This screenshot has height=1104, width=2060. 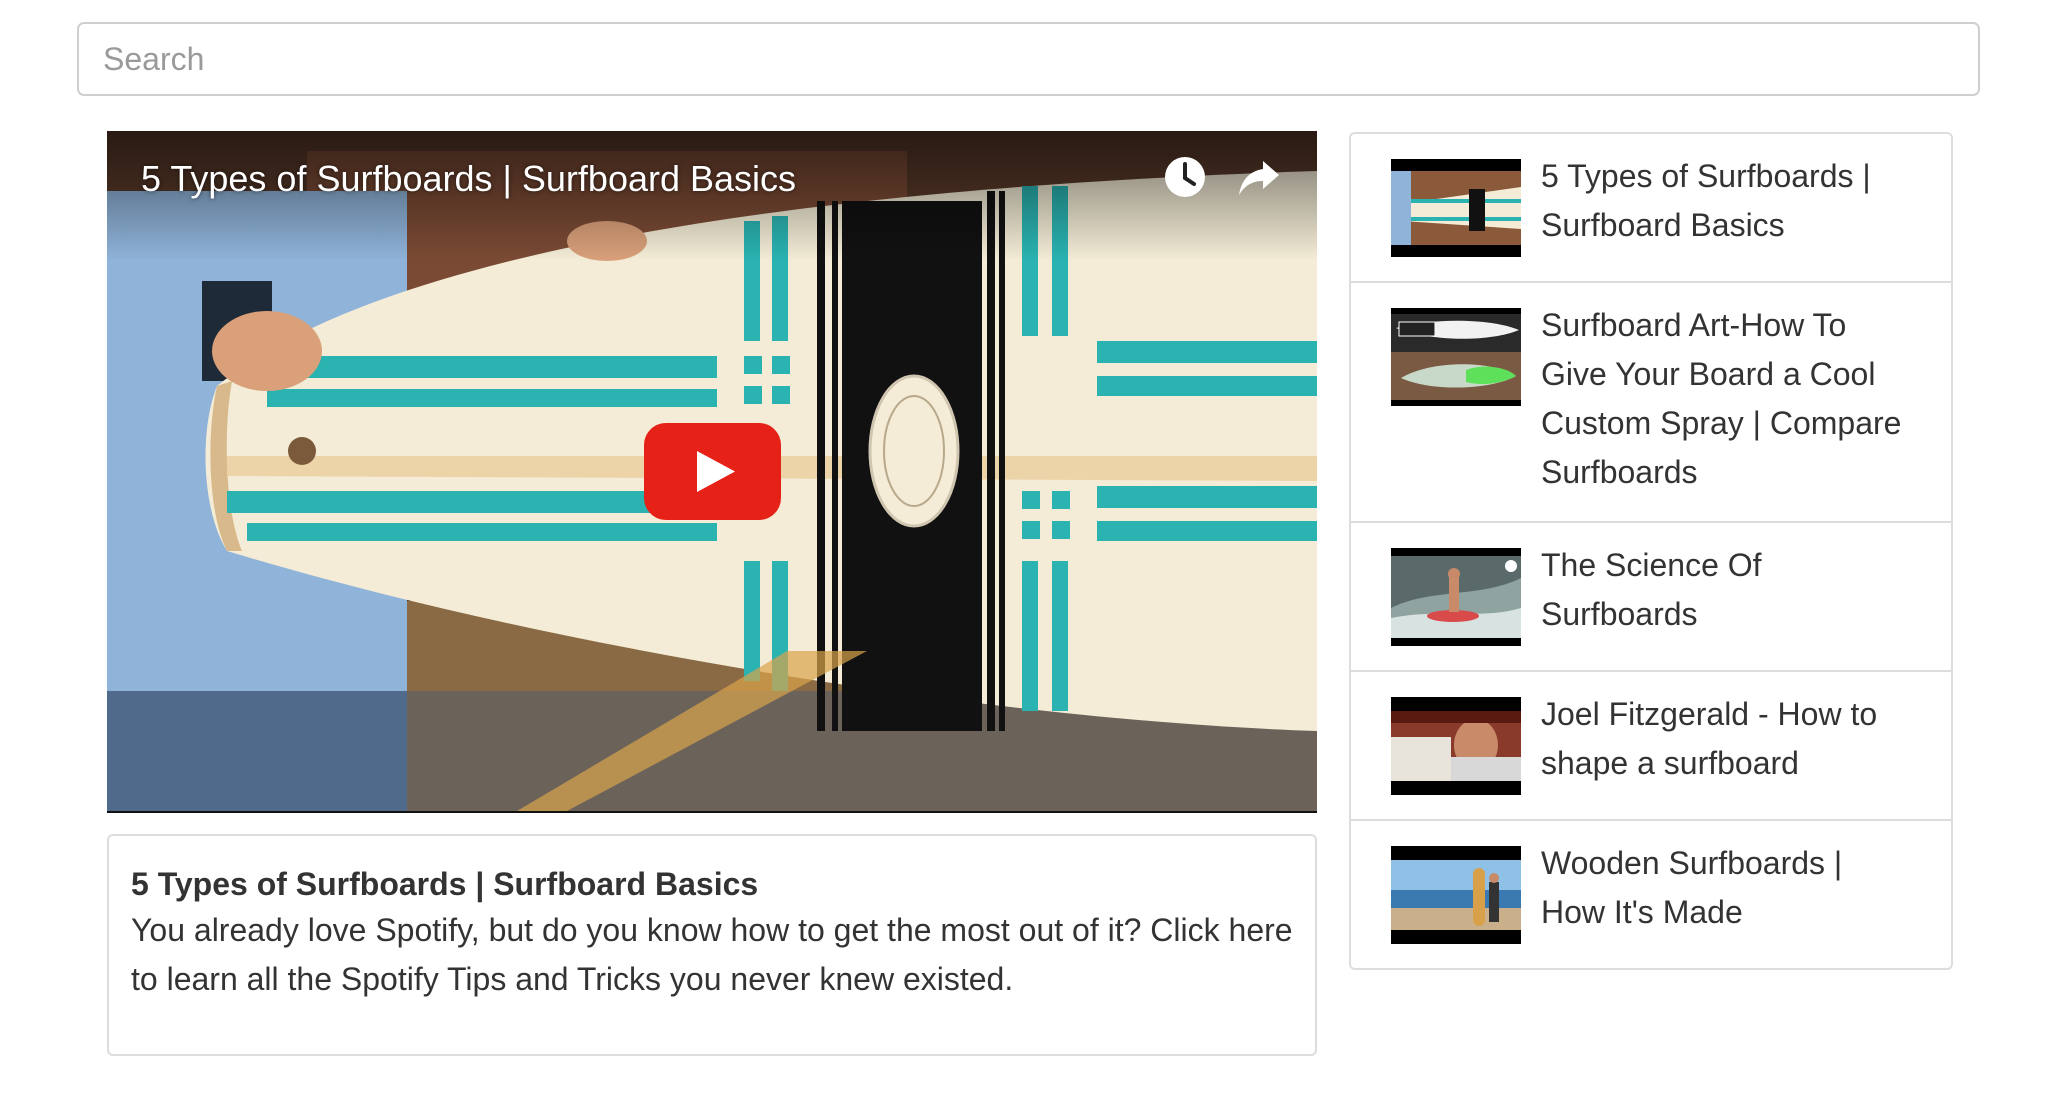 What do you see at coordinates (468, 179) in the screenshot?
I see `player-title: 5 Types of Surfboards | Surfboard Basics` at bounding box center [468, 179].